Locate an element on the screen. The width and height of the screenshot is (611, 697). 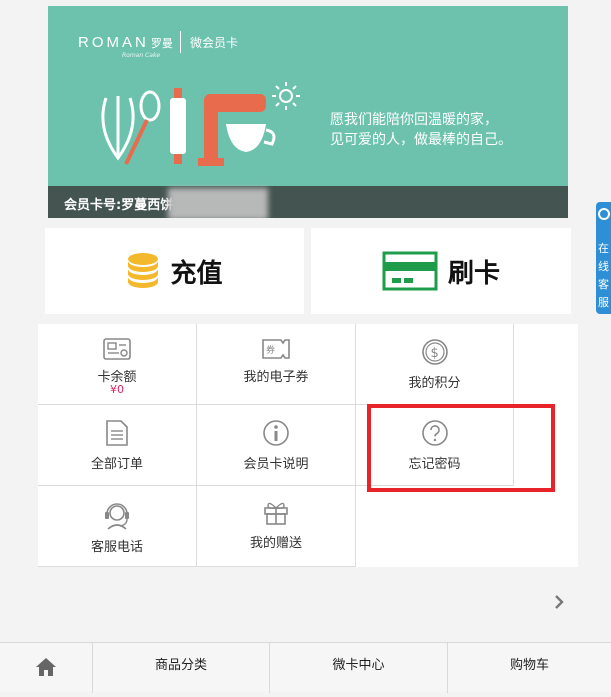
info-icon is located at coordinates (276, 433).